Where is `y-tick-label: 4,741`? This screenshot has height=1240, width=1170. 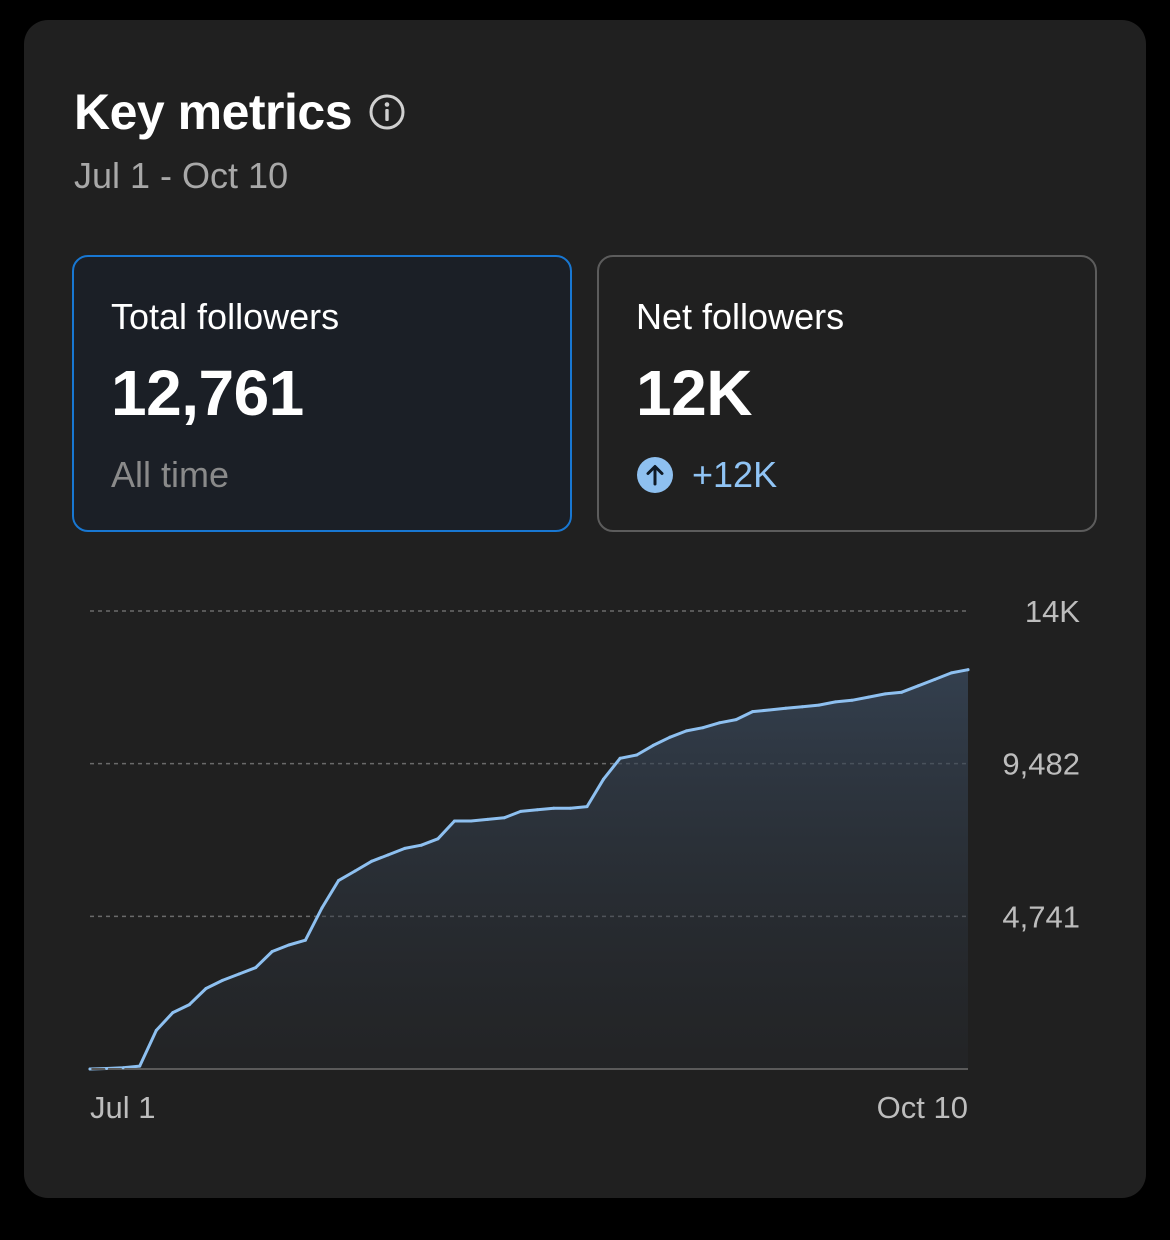
y-tick-label: 4,741 is located at coordinates (1041, 916).